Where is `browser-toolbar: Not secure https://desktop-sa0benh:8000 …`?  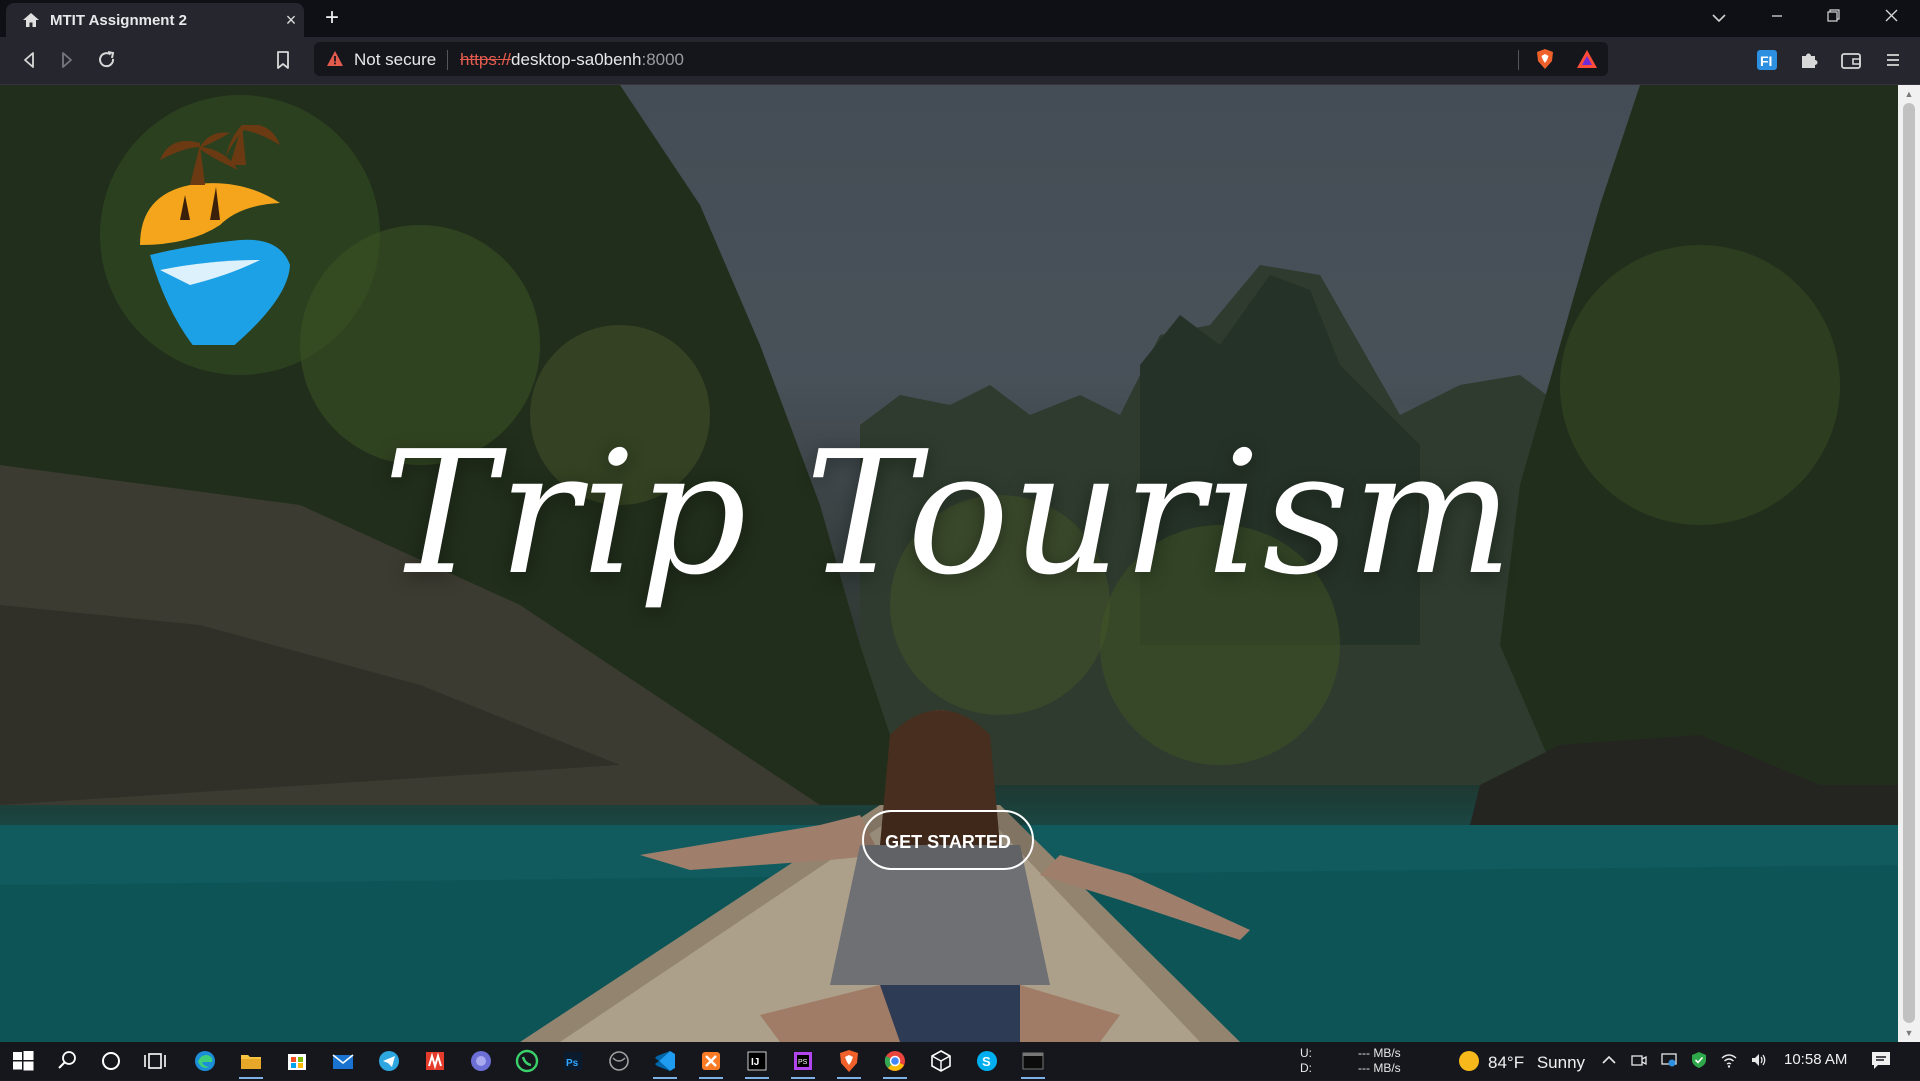
browser-toolbar: Not secure https://desktop-sa0benh:8000 … is located at coordinates (960, 61).